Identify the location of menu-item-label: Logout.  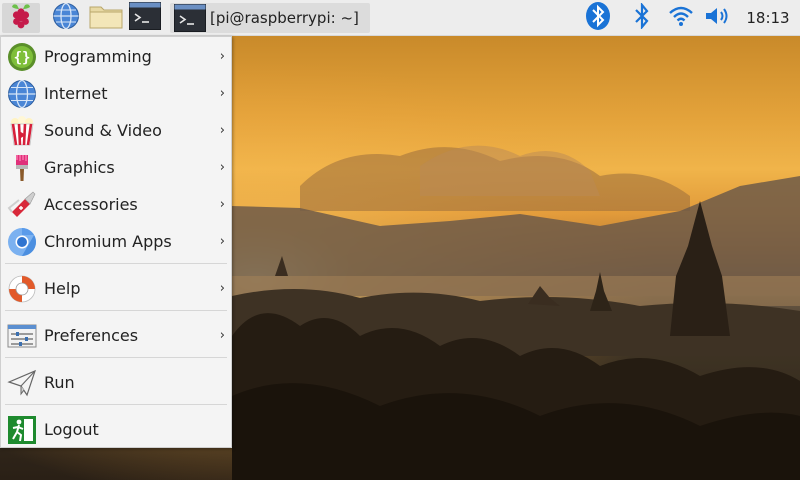
(71, 429).